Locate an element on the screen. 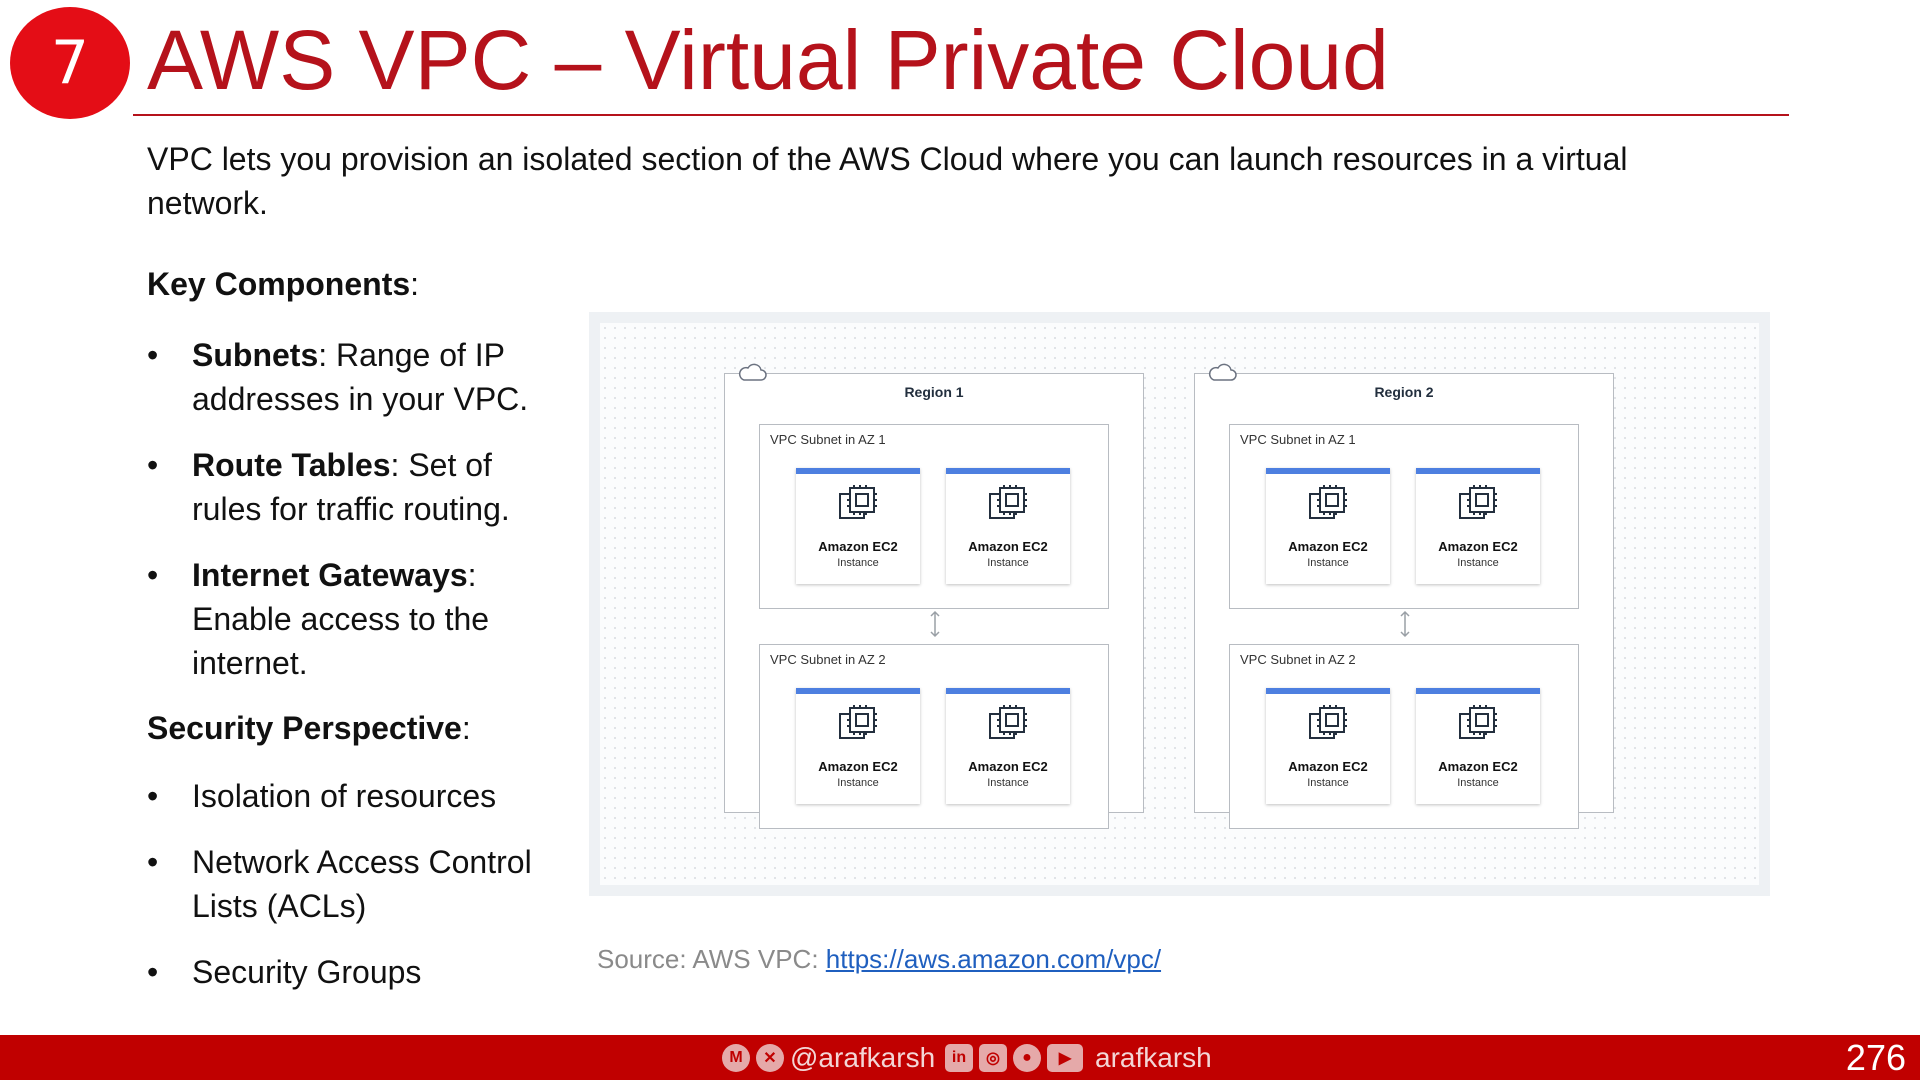 The width and height of the screenshot is (1920, 1080). component-term: Subnets is located at coordinates (255, 355).